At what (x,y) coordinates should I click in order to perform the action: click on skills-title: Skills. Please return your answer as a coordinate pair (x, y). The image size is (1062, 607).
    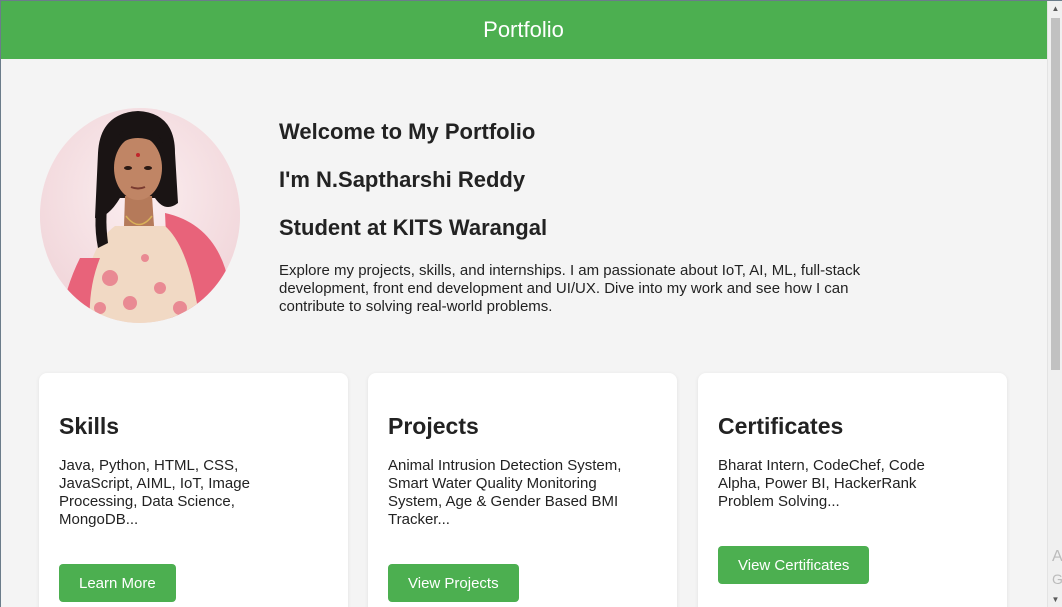
    Looking at the image, I should click on (89, 426).